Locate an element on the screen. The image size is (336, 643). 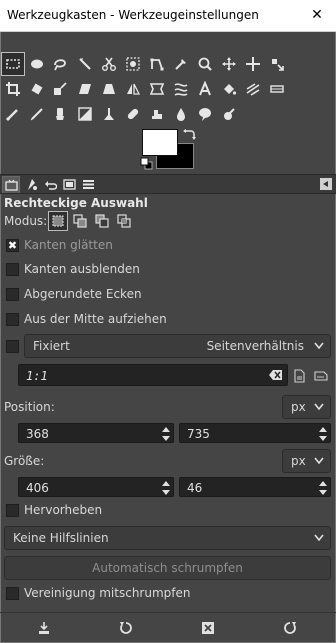
landscape-icon is located at coordinates (321, 376).